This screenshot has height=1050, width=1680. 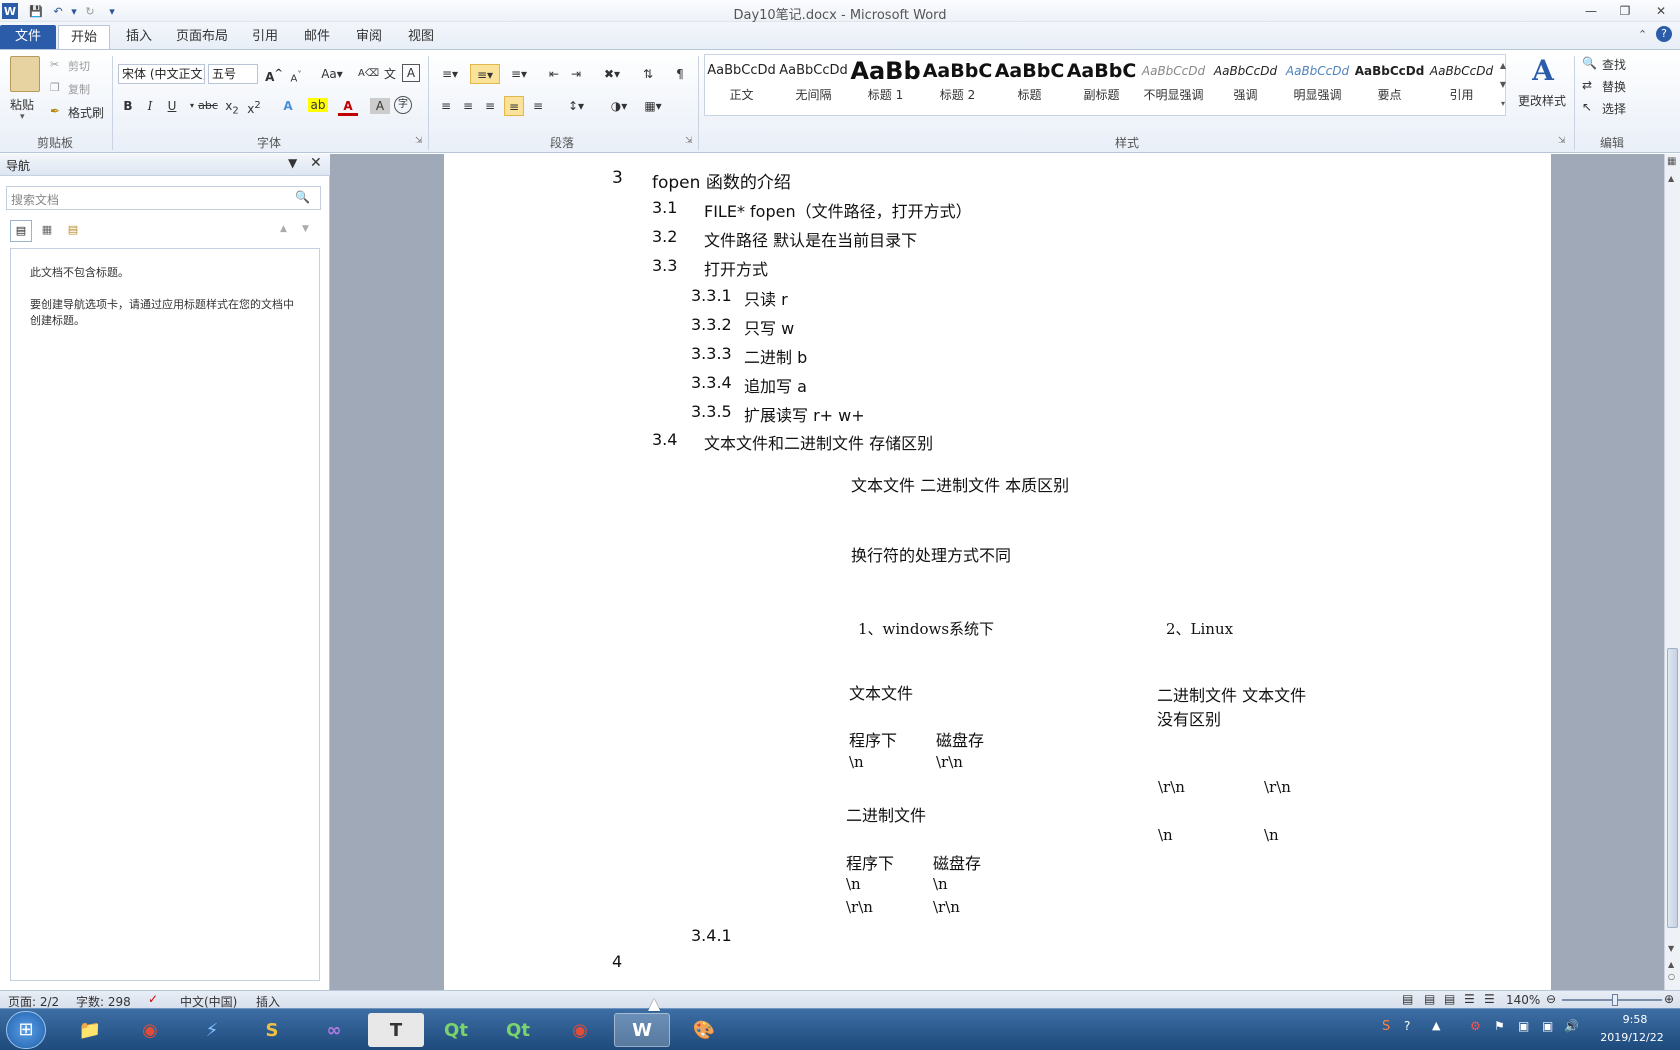 What do you see at coordinates (208, 106) in the screenshot?
I see `strikethrough-icon: abc` at bounding box center [208, 106].